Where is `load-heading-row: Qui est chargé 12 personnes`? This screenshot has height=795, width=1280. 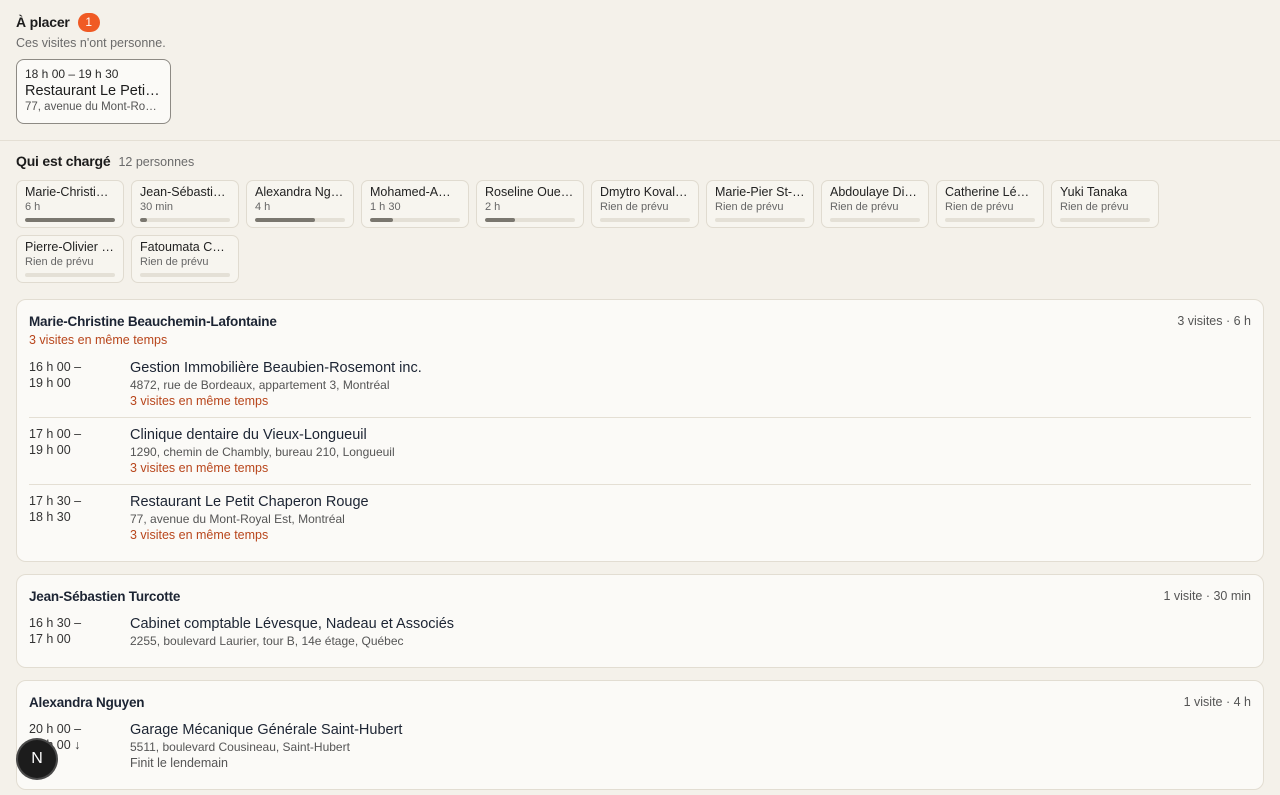
load-heading-row: Qui est chargé 12 personnes is located at coordinates (640, 163).